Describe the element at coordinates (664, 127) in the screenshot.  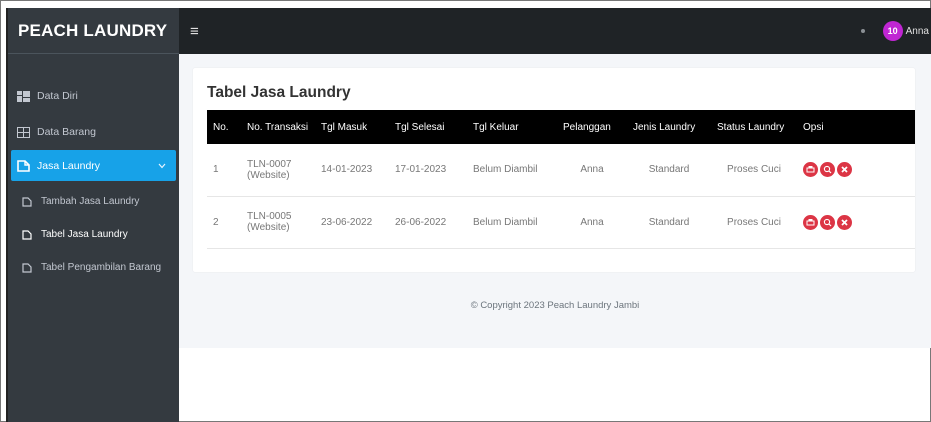
I see `column-header: Jenis Laundry` at that location.